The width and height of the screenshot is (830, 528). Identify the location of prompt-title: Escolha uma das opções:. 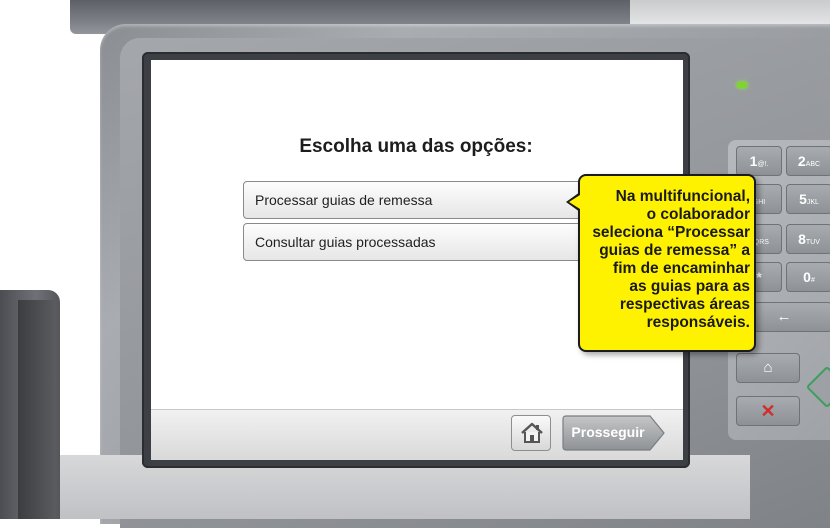
(416, 146).